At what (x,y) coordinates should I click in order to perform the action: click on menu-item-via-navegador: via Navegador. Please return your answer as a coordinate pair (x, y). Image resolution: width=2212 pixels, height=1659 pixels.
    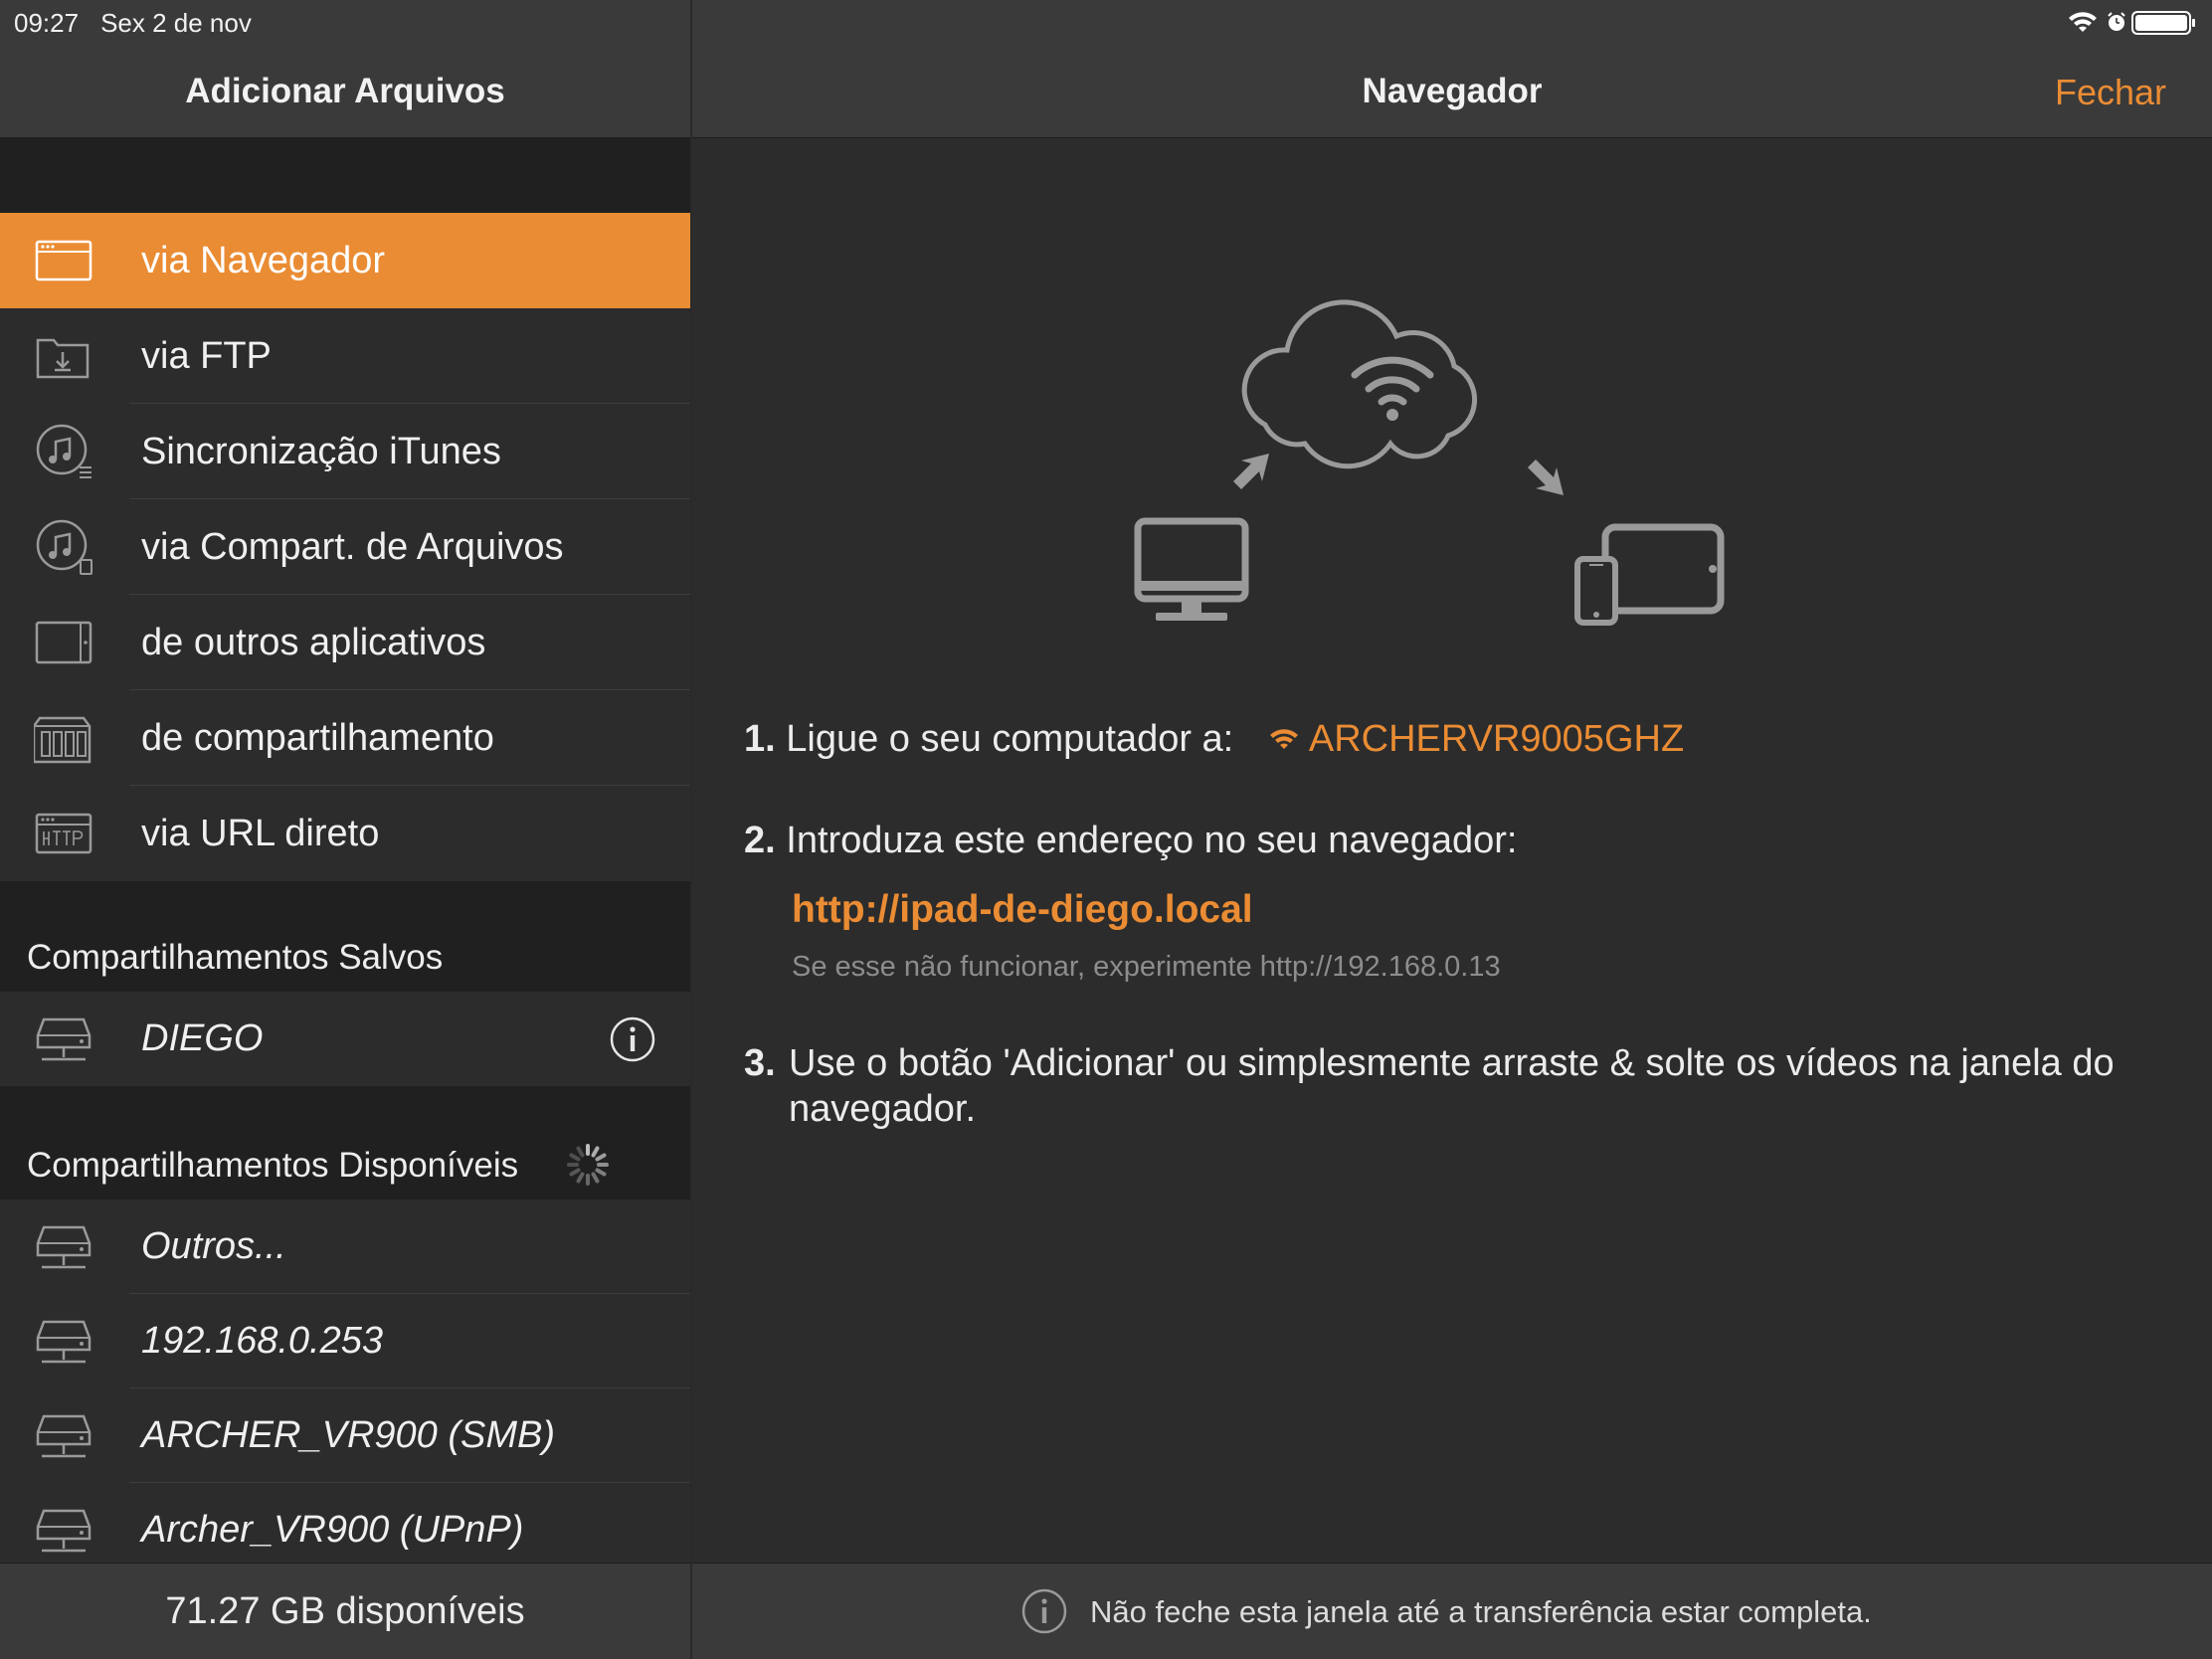
    Looking at the image, I should click on (345, 260).